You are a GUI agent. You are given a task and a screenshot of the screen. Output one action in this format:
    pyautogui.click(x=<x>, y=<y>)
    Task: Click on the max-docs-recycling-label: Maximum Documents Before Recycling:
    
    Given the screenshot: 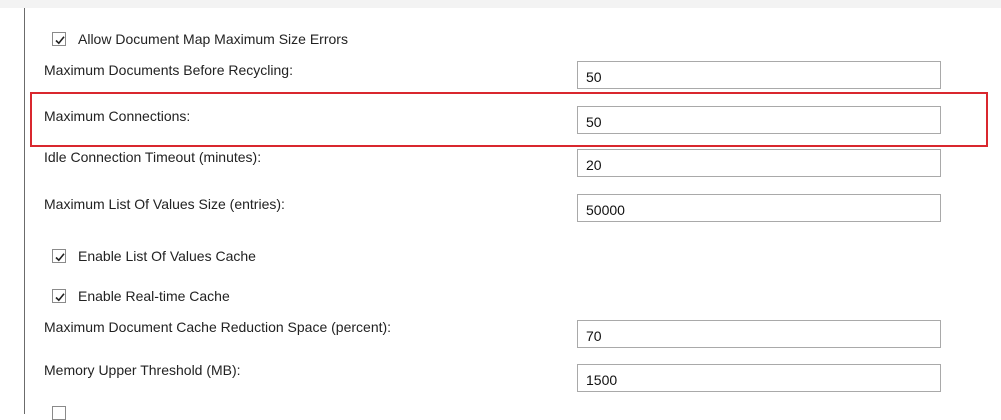 What is the action you would take?
    pyautogui.click(x=168, y=70)
    